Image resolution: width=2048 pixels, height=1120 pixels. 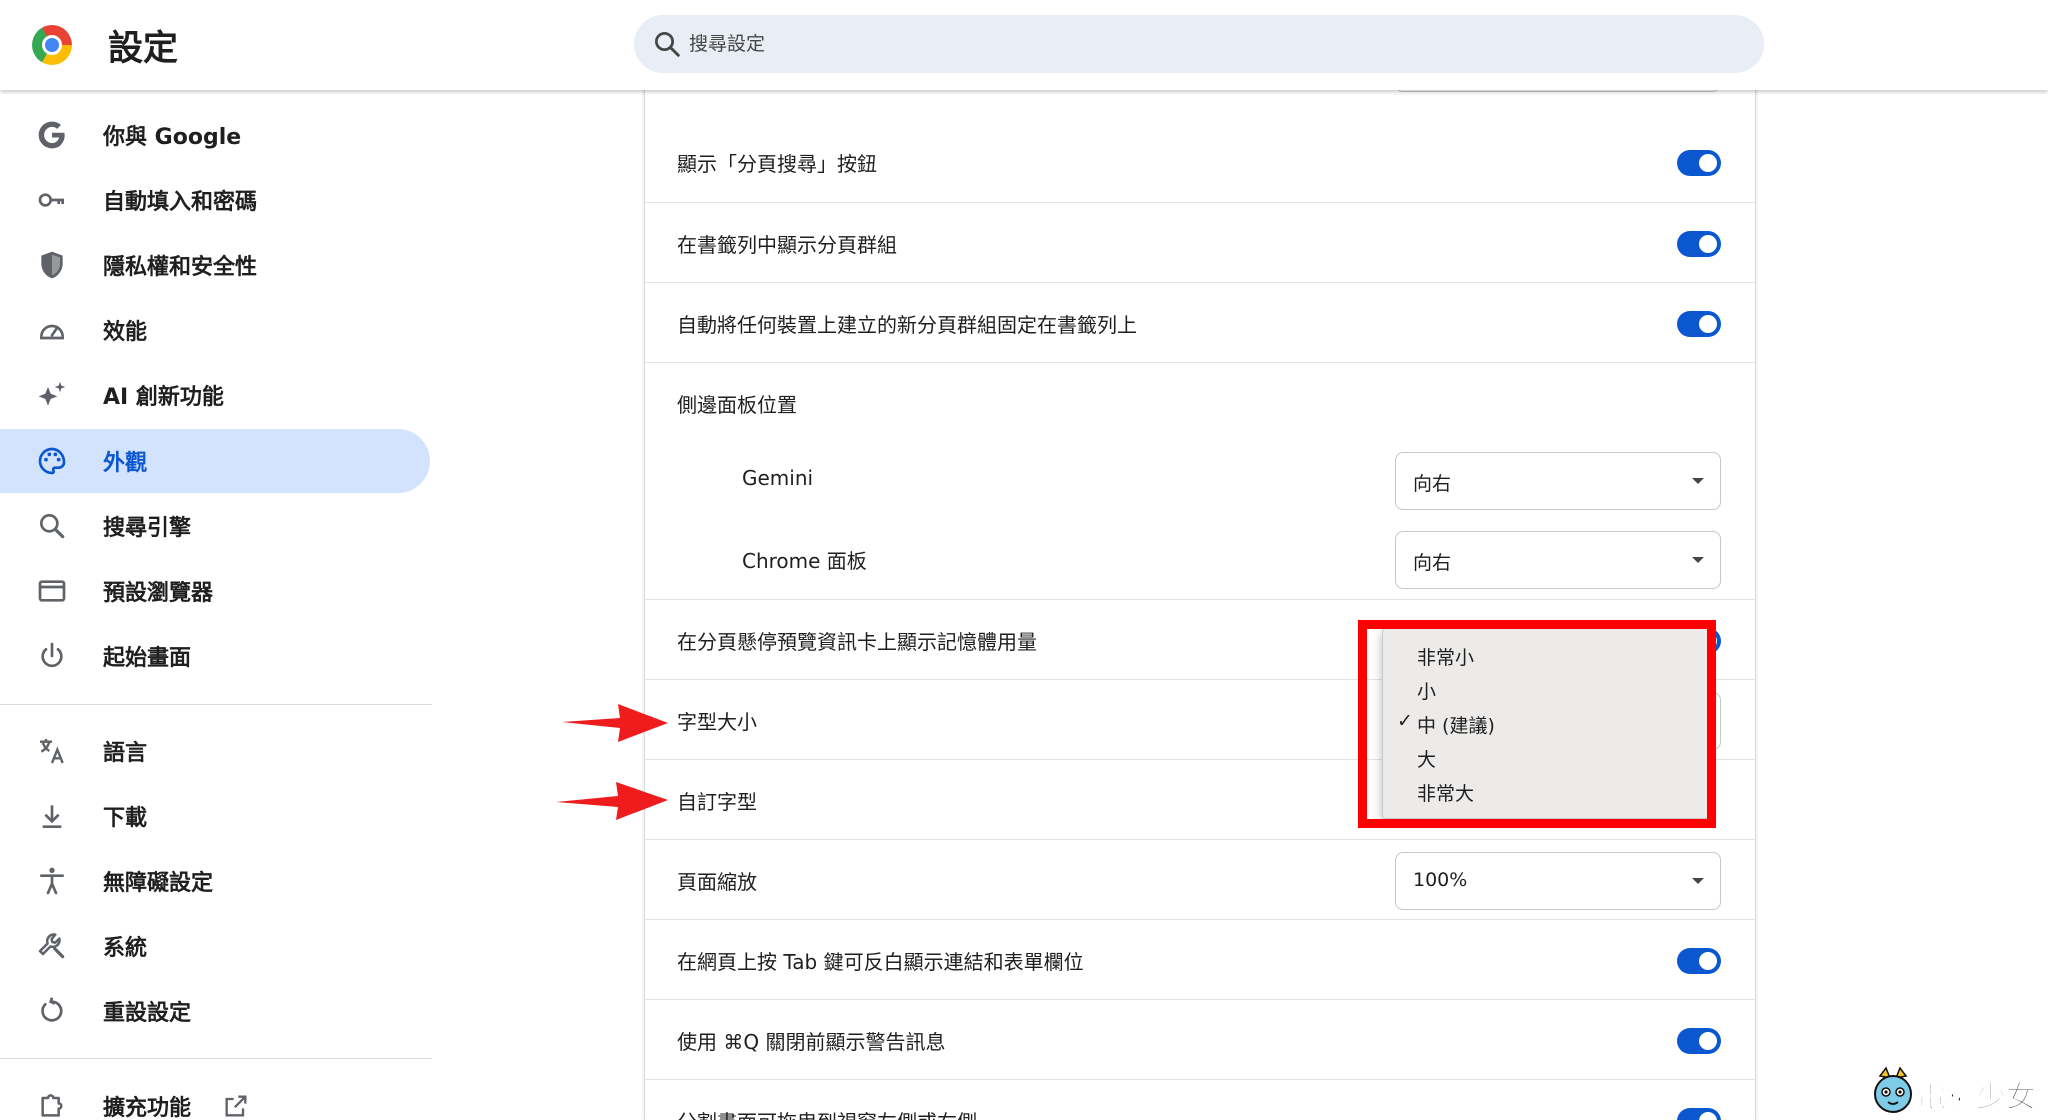 What do you see at coordinates (1427, 692) in the screenshot?
I see `option-label: 小` at bounding box center [1427, 692].